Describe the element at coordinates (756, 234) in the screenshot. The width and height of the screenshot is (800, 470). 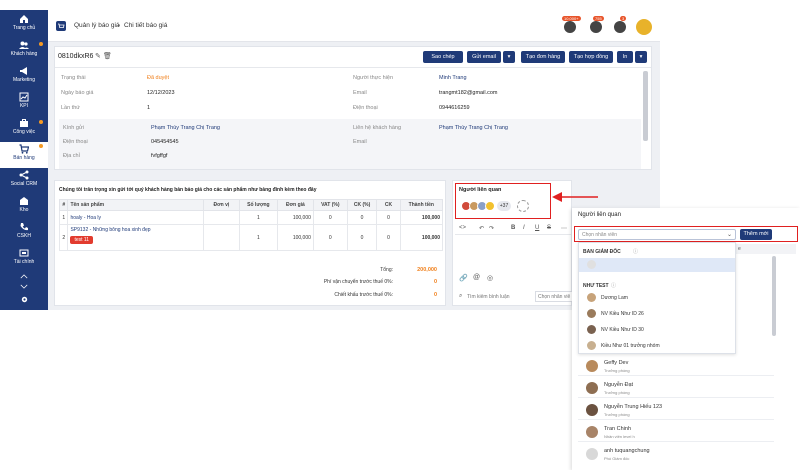
I see `add-new-button: Thêm mới` at that location.